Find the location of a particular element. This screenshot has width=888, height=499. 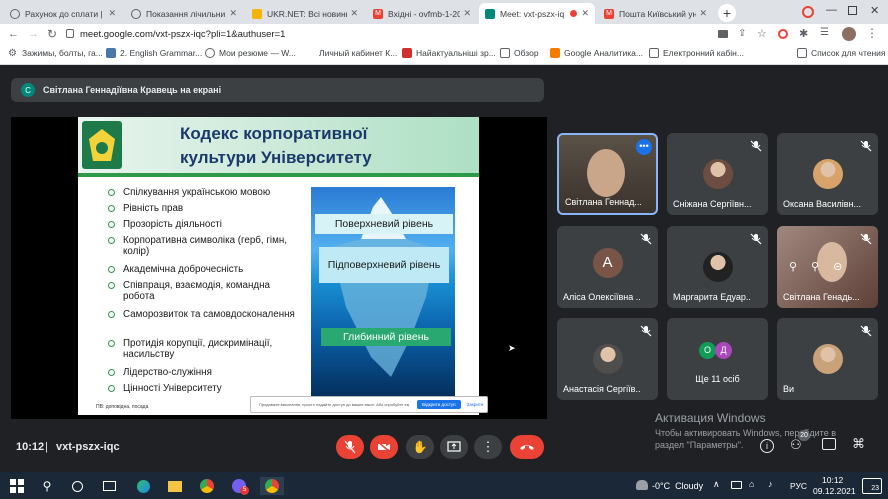

activities-button: ⌘ is located at coordinates (858, 444).